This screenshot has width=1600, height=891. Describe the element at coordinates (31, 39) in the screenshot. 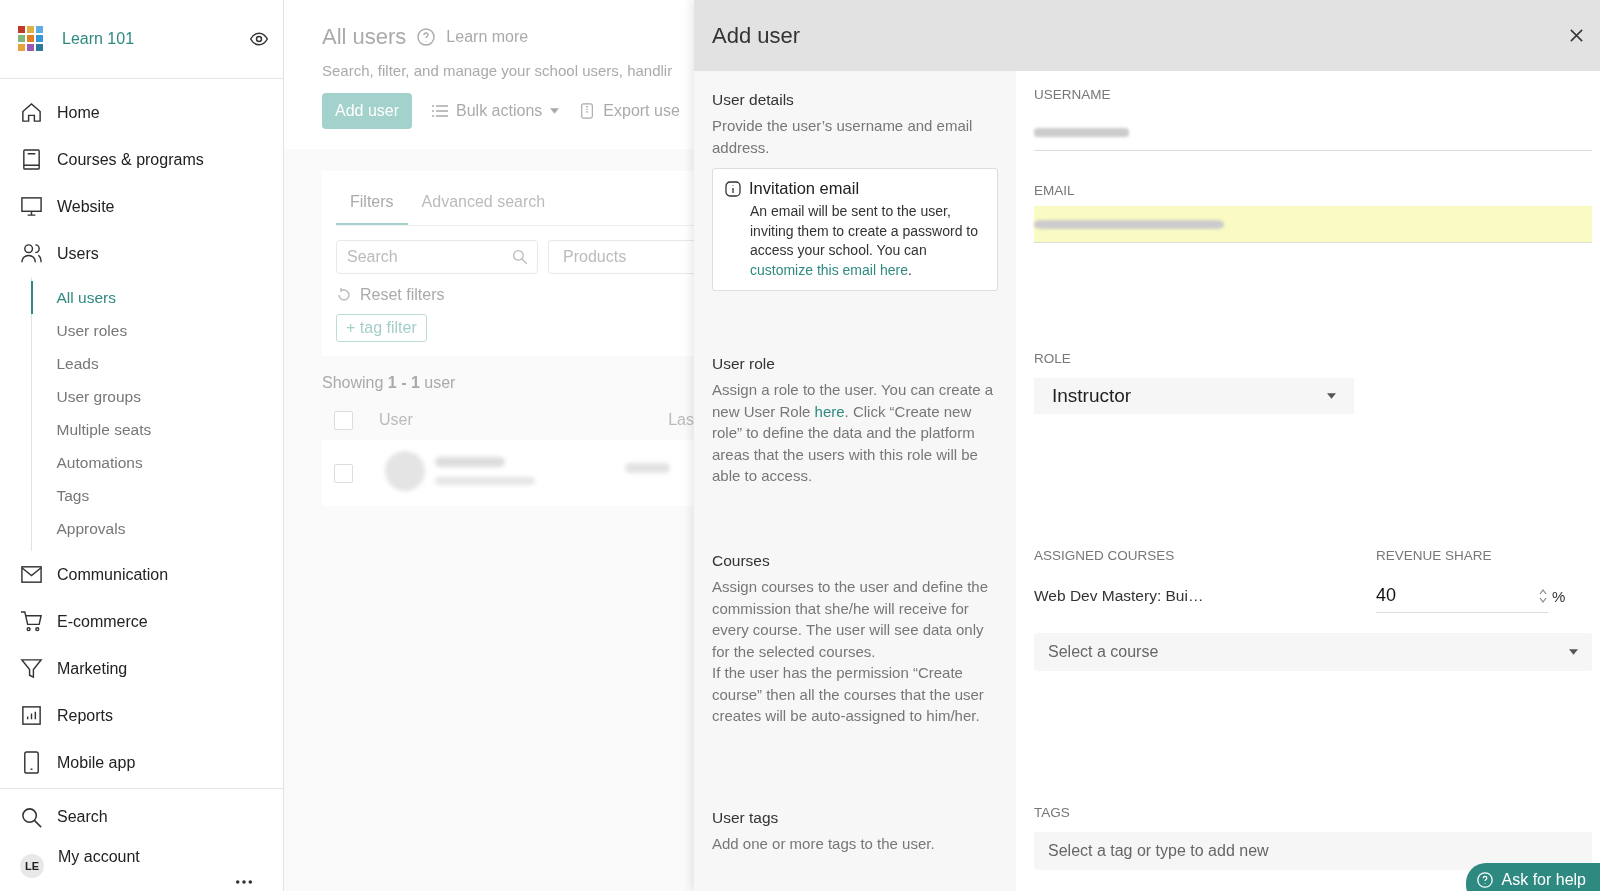

I see `grid-logo-icon` at that location.